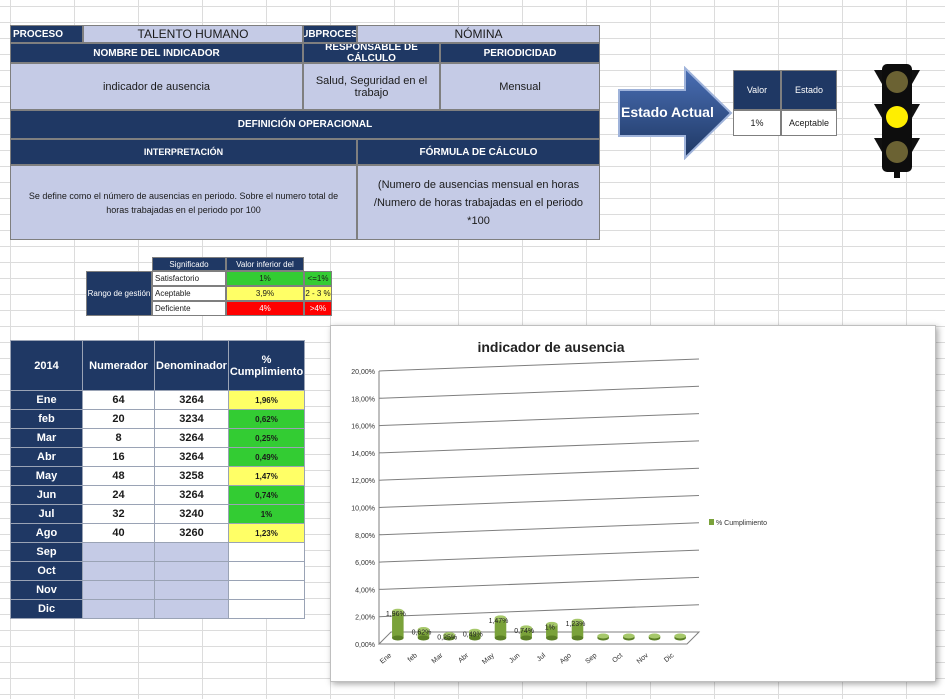 This screenshot has width=945, height=699. Describe the element at coordinates (46, 571) in the screenshot. I see `month-cell: Oct` at that location.